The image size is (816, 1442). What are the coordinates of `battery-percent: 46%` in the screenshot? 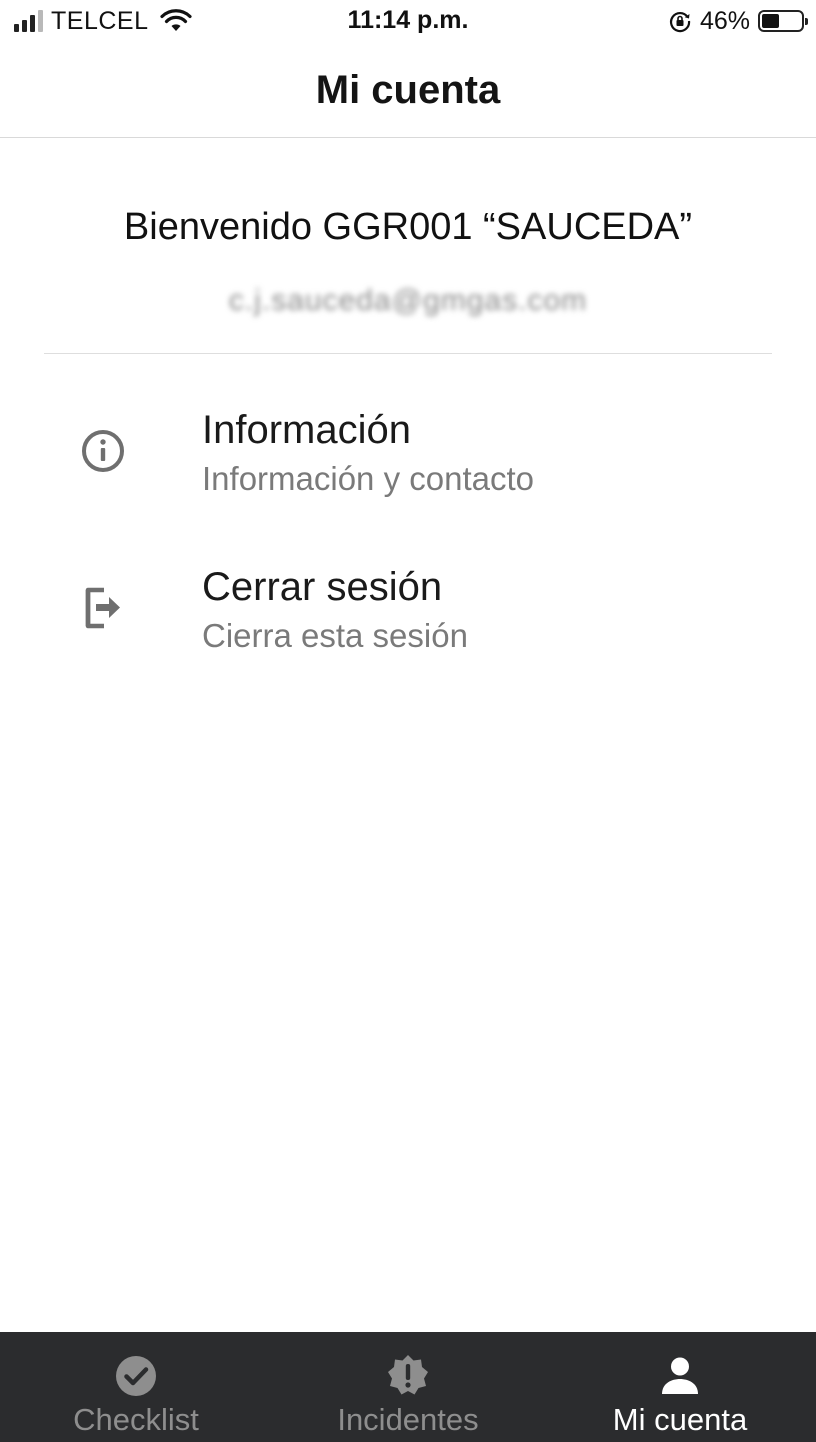 It's located at (724, 20).